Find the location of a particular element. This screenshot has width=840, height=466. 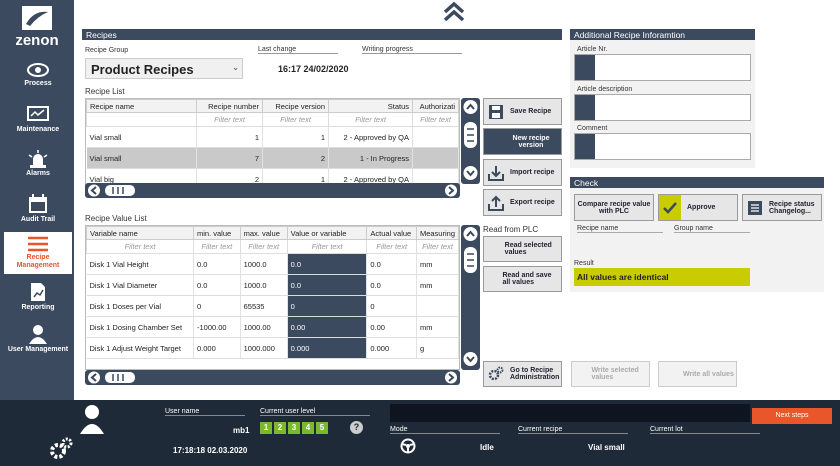

article-nr-field is located at coordinates (662, 67).